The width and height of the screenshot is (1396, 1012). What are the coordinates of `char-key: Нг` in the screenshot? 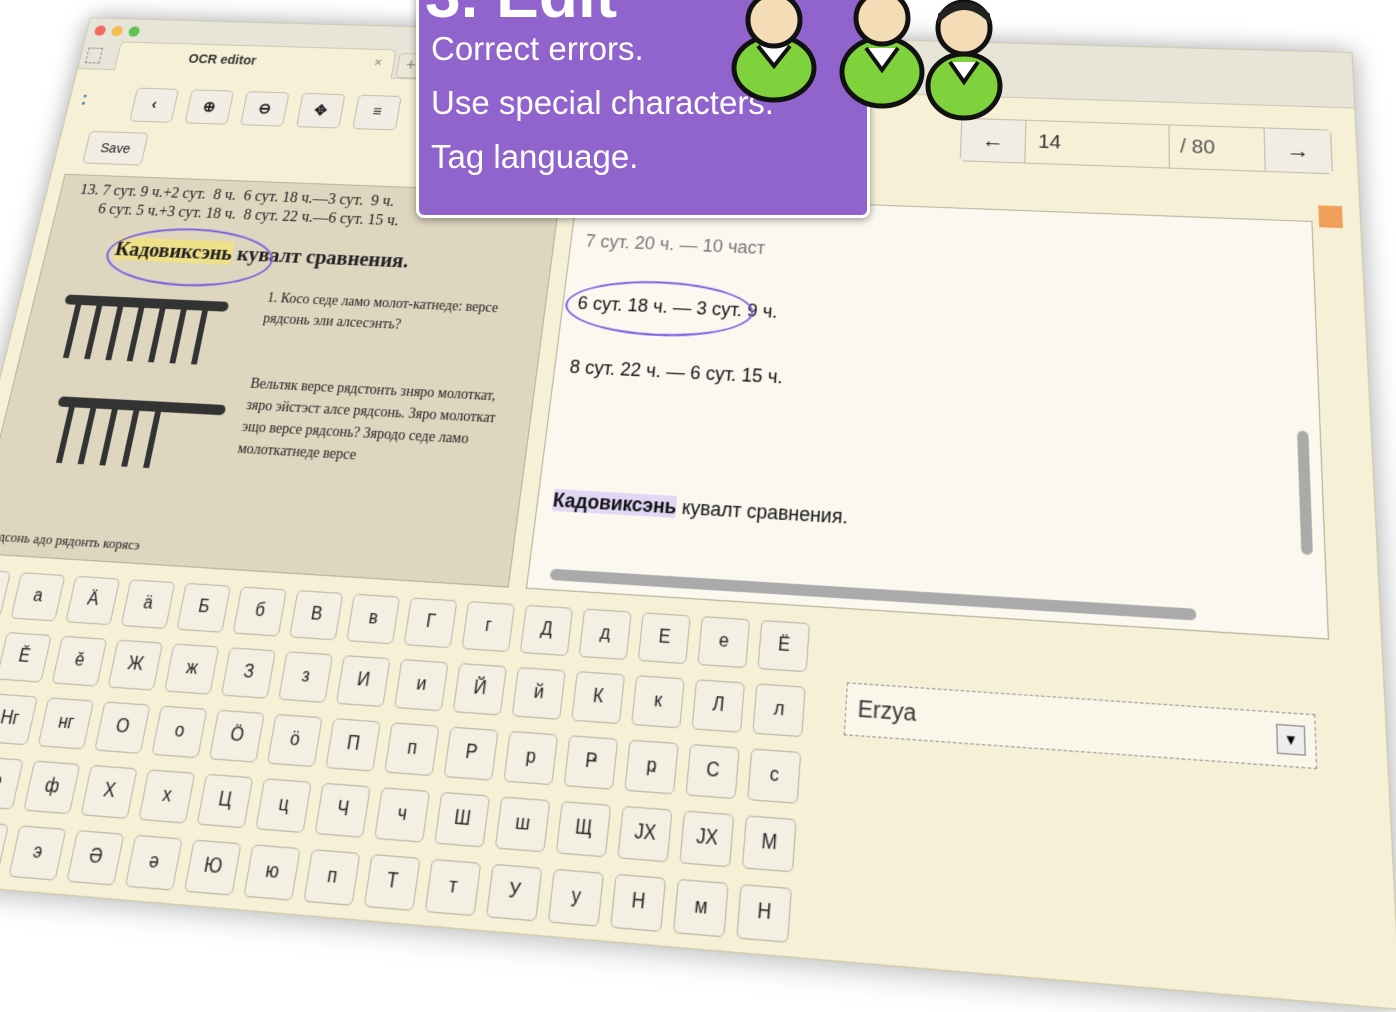 It's located at (19, 719).